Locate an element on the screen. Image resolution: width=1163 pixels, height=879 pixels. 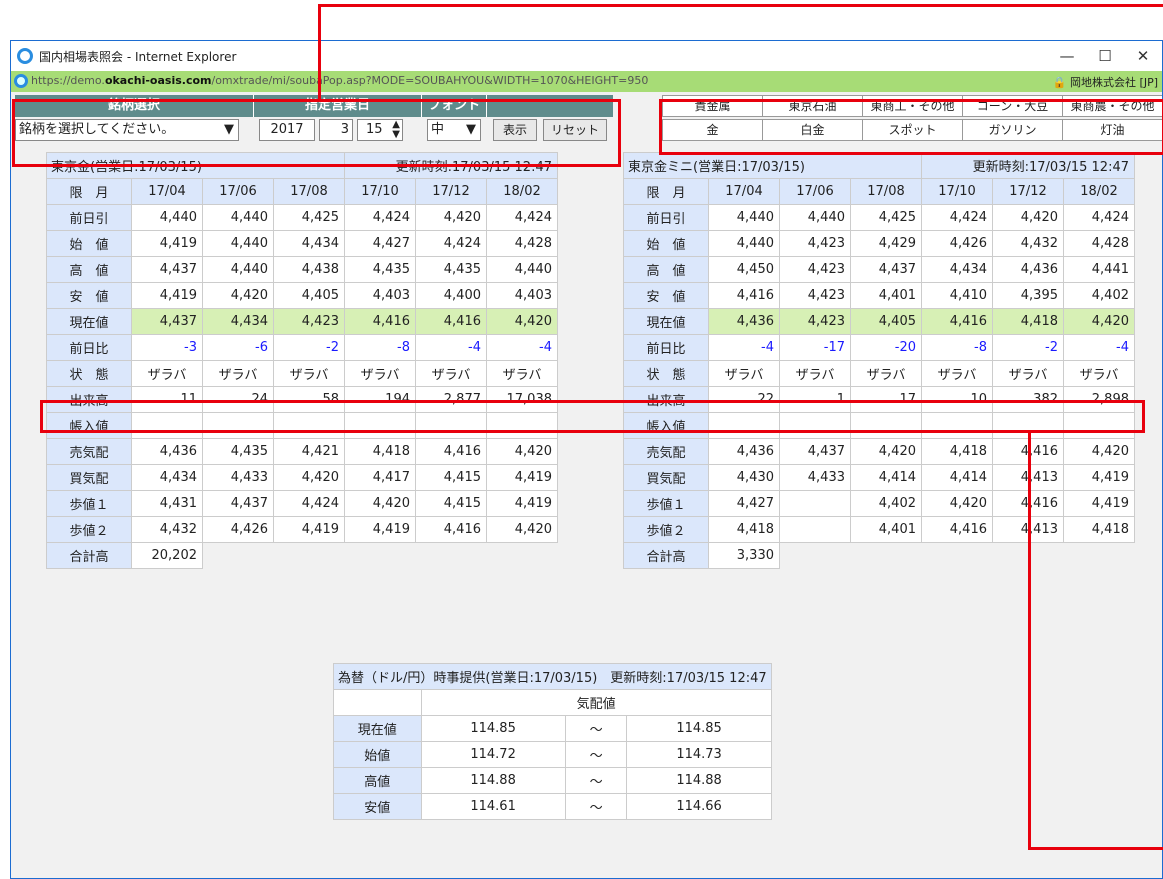
data-cell: 4,436 is located at coordinates (744, 451).